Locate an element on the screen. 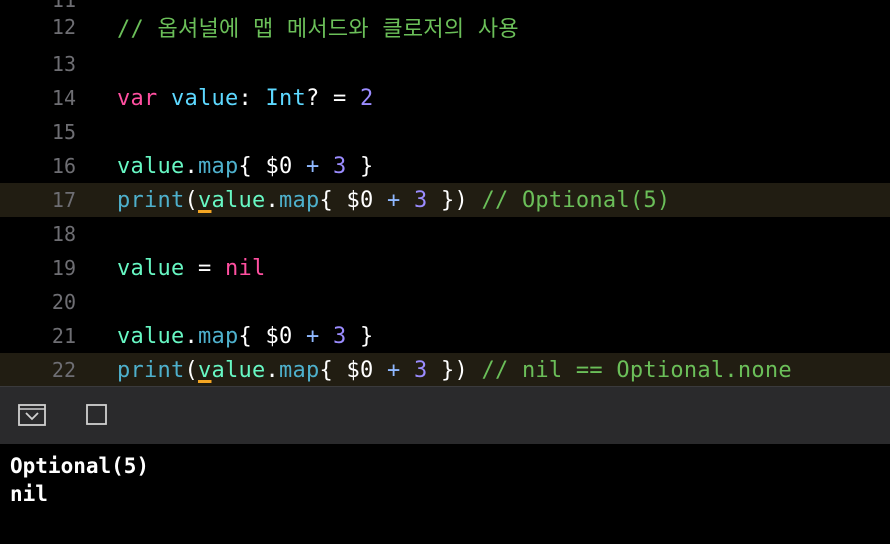 Image resolution: width=890 pixels, height=544 pixels. code-line-13: 13 is located at coordinates (445, 64).